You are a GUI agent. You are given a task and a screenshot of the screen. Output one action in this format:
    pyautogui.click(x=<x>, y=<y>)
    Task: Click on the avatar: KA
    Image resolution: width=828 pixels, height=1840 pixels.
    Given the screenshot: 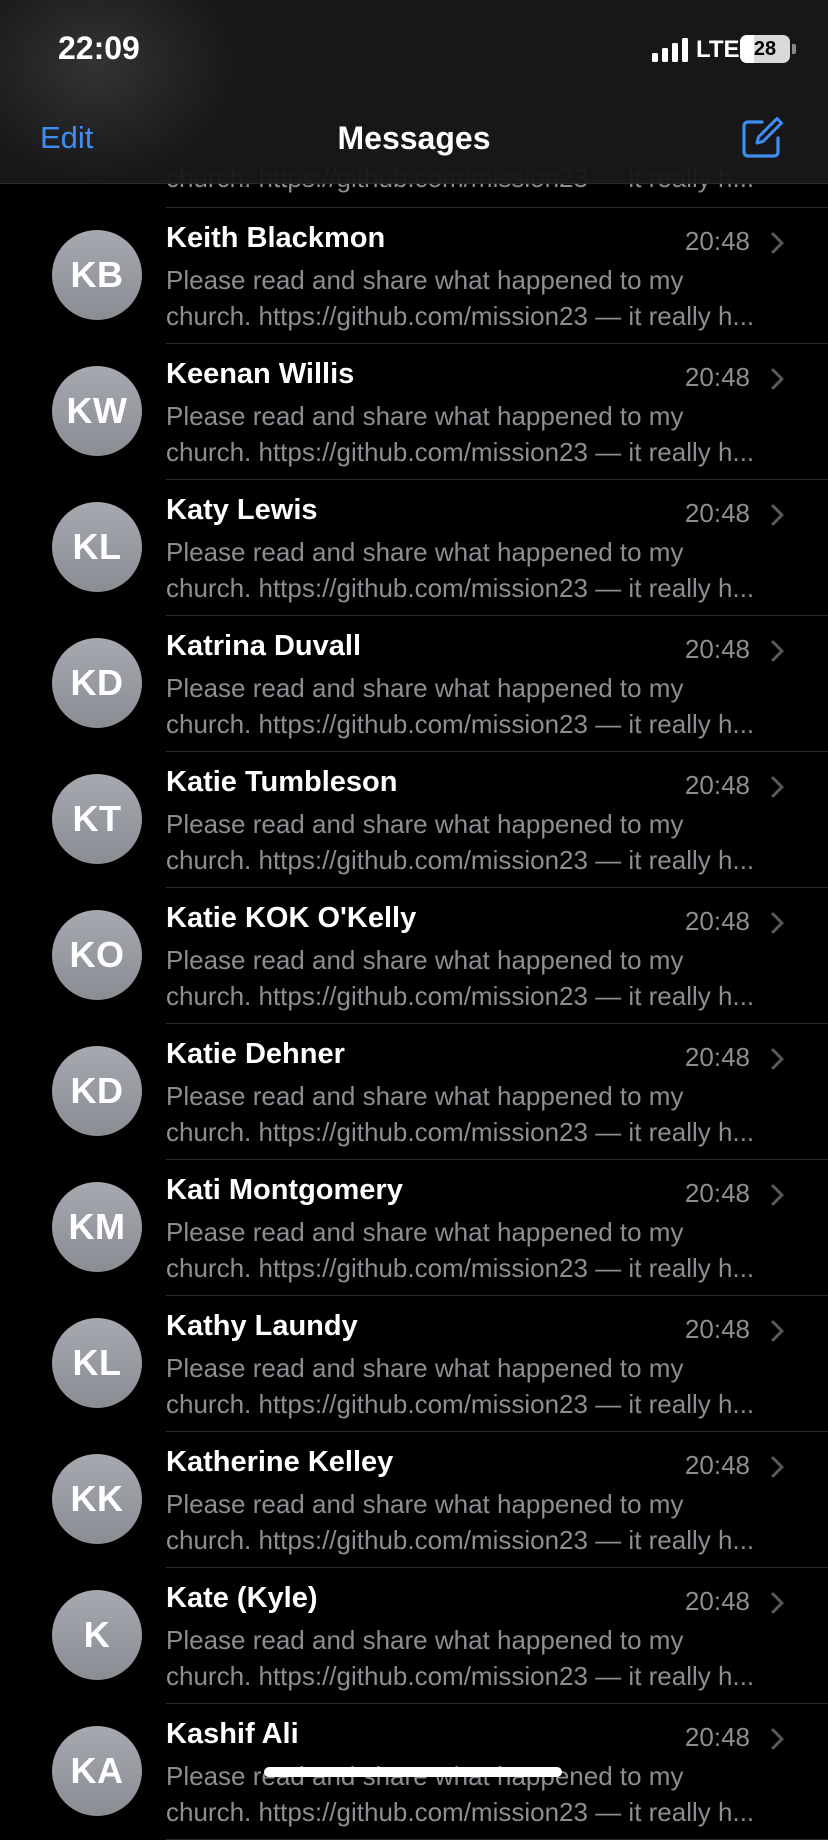 What is the action you would take?
    pyautogui.click(x=97, y=1771)
    